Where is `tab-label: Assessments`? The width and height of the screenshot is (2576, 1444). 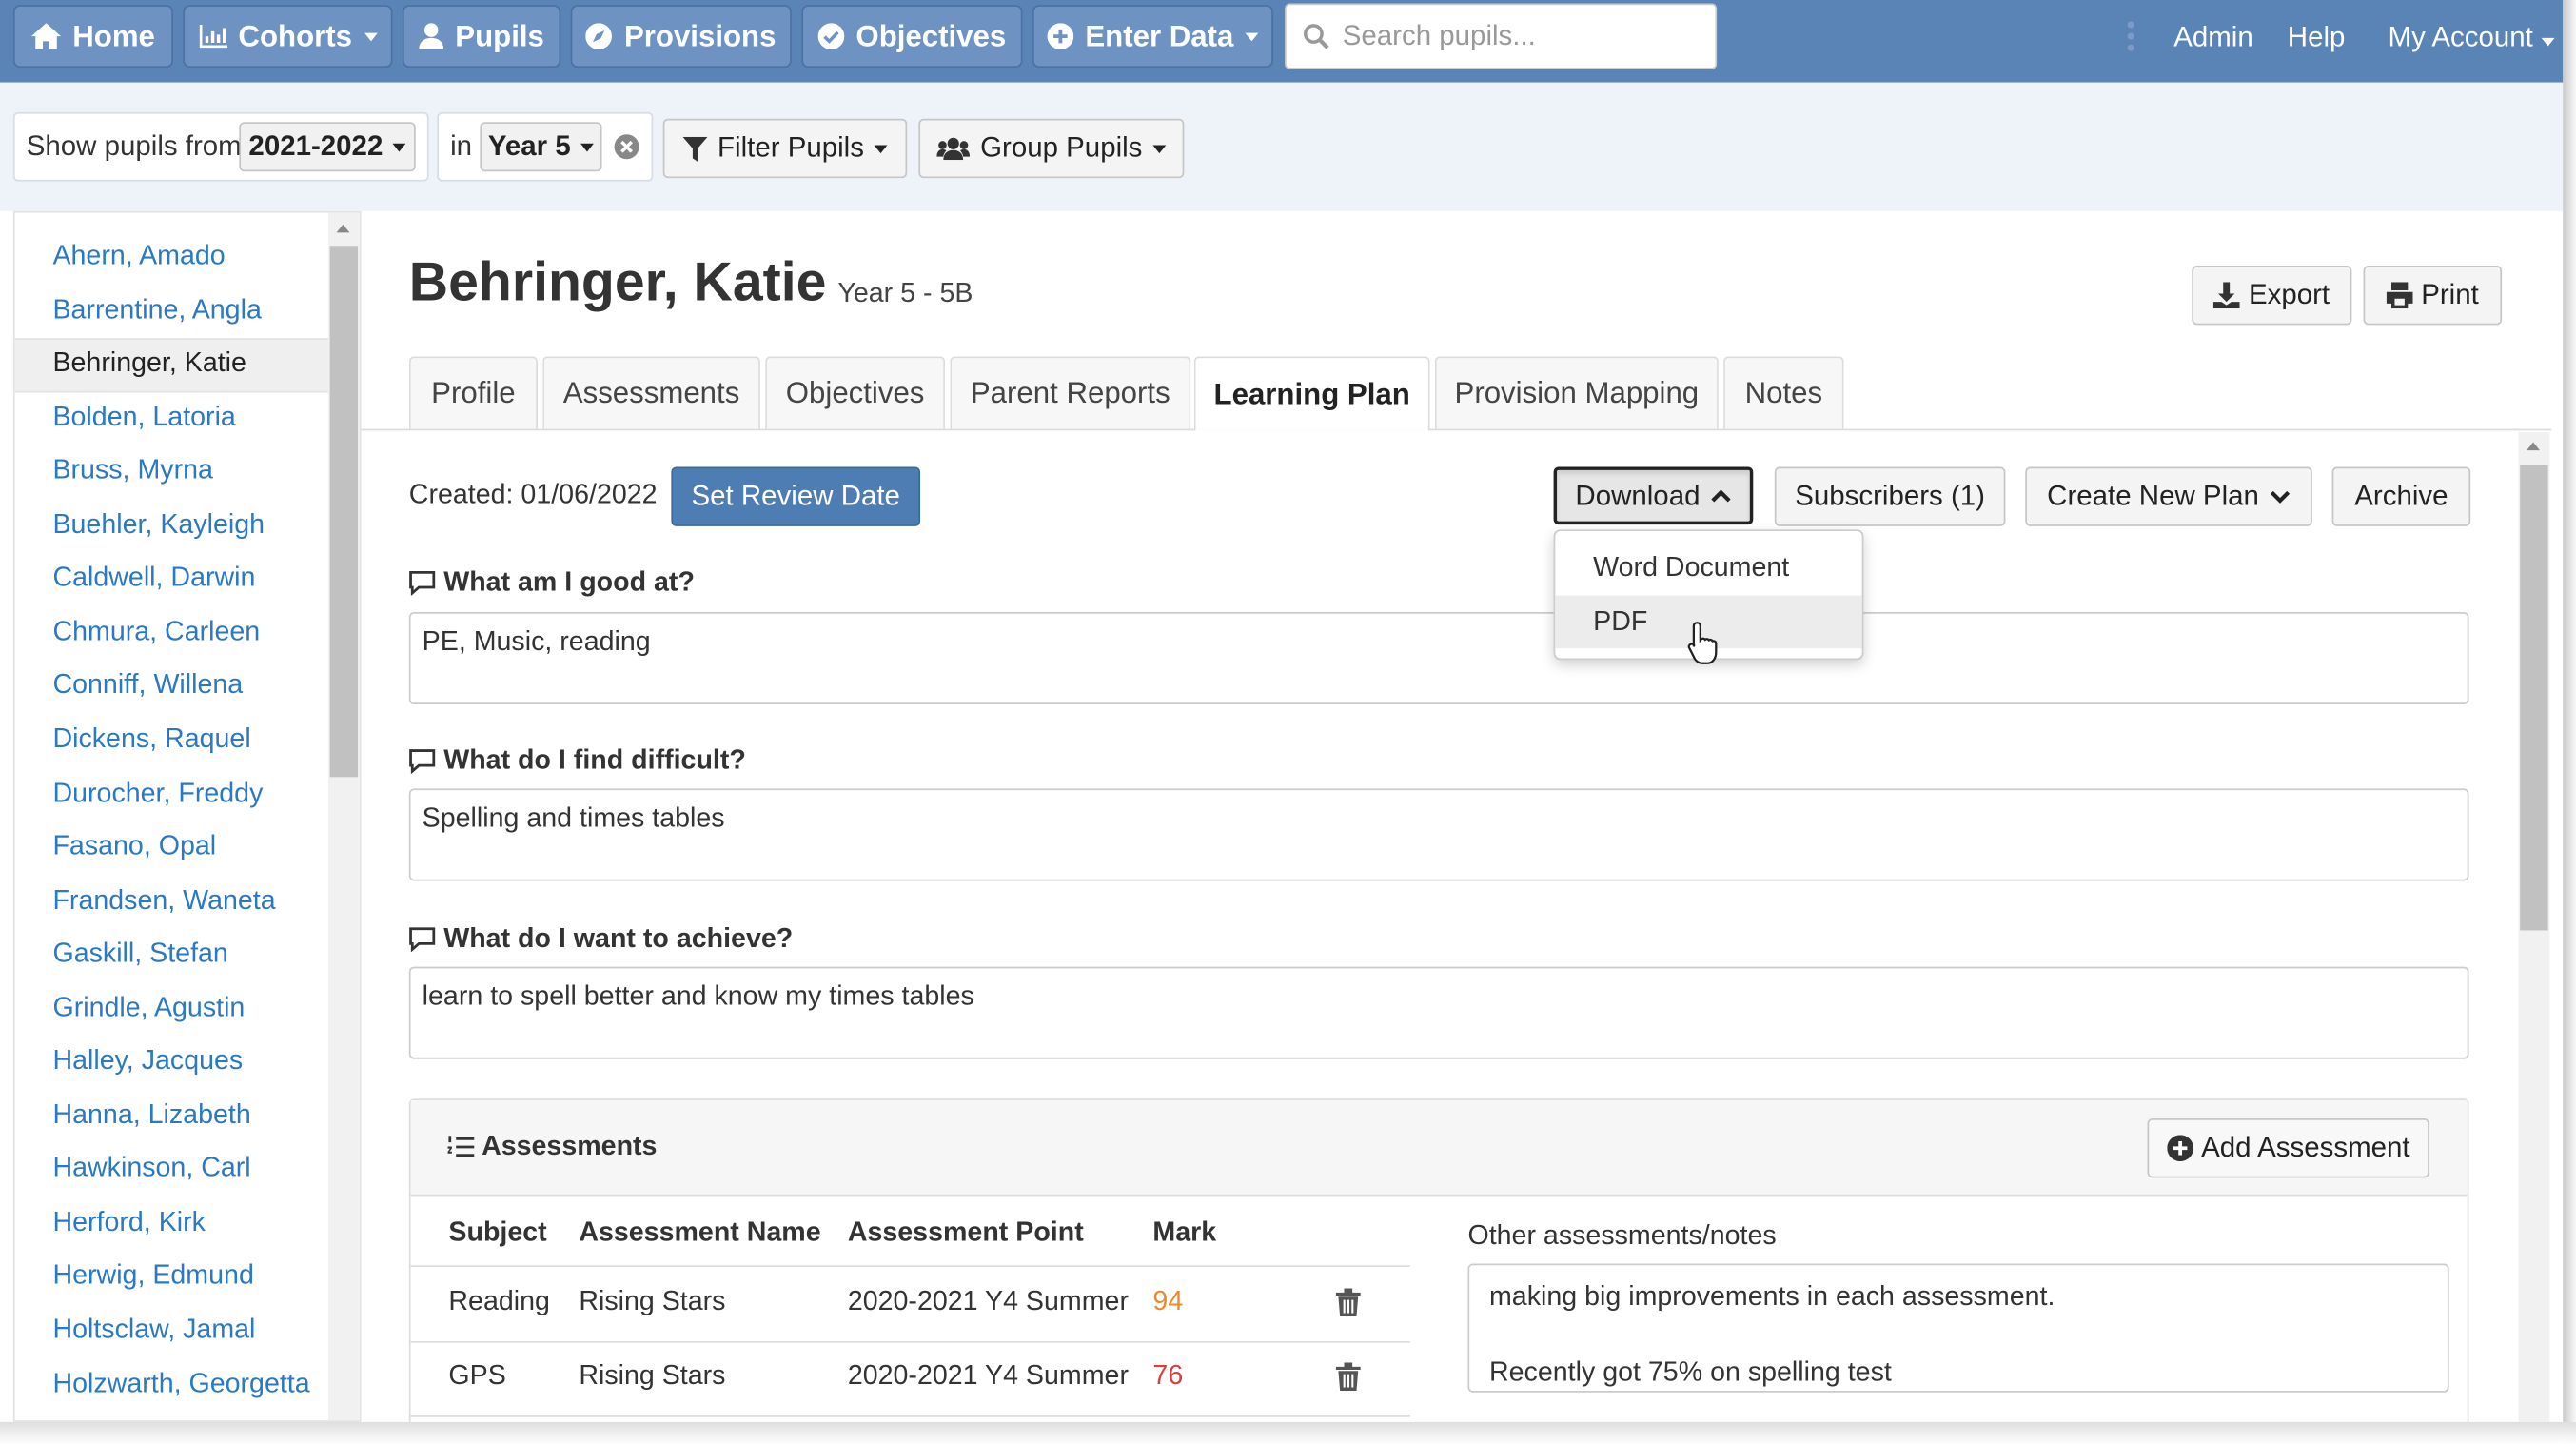 tab-label: Assessments is located at coordinates (651, 392).